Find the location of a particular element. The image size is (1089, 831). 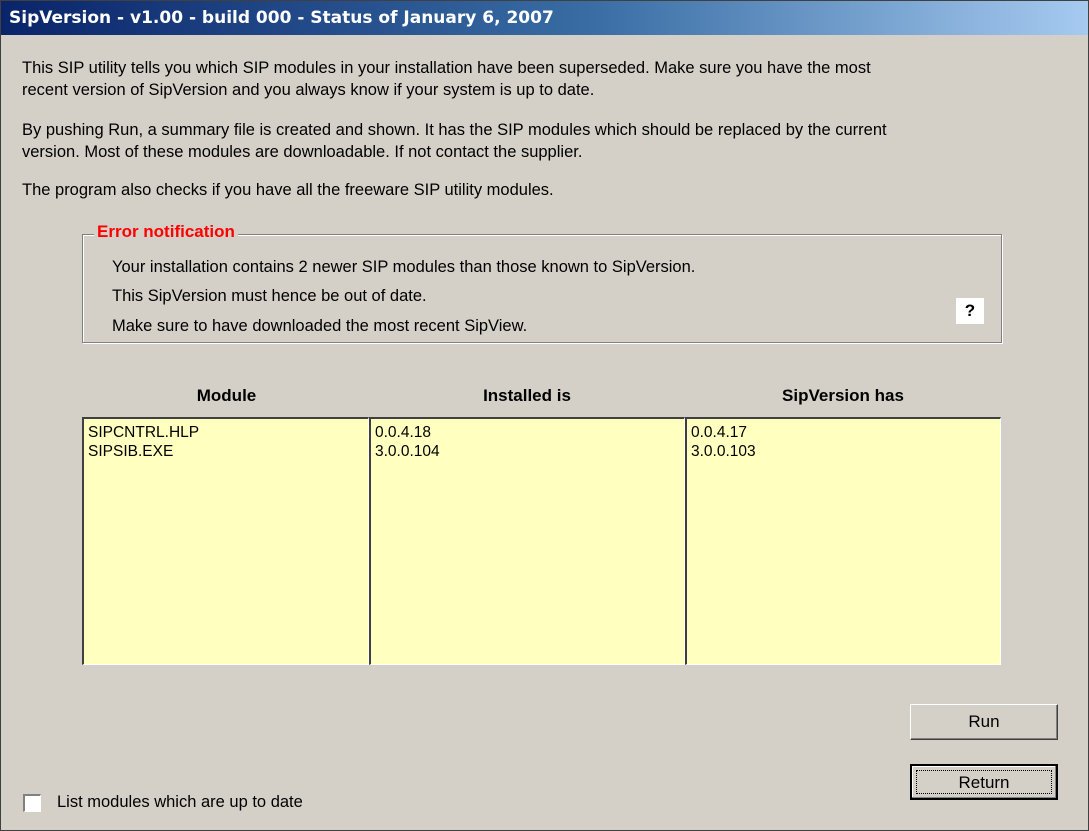

module-list: SIPCNTRL.HLP SIPSIB.EXE is located at coordinates (225, 541).